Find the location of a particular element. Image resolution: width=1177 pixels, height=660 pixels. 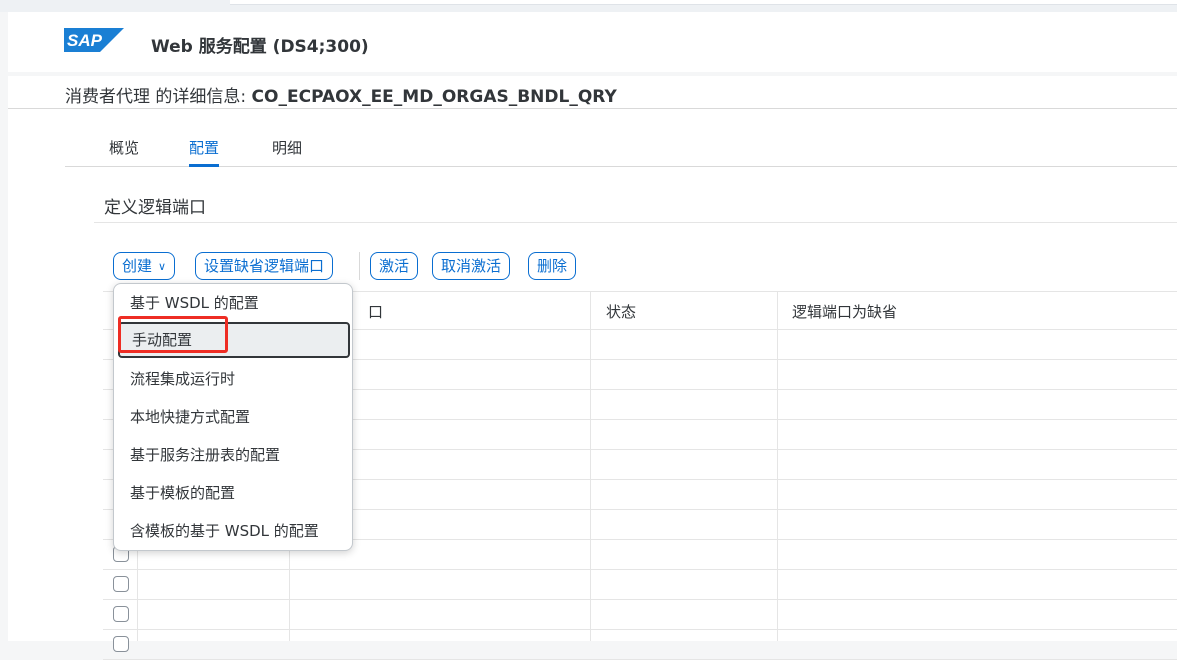

menu-item-manual-config: 手动配置 is located at coordinates (234, 340).